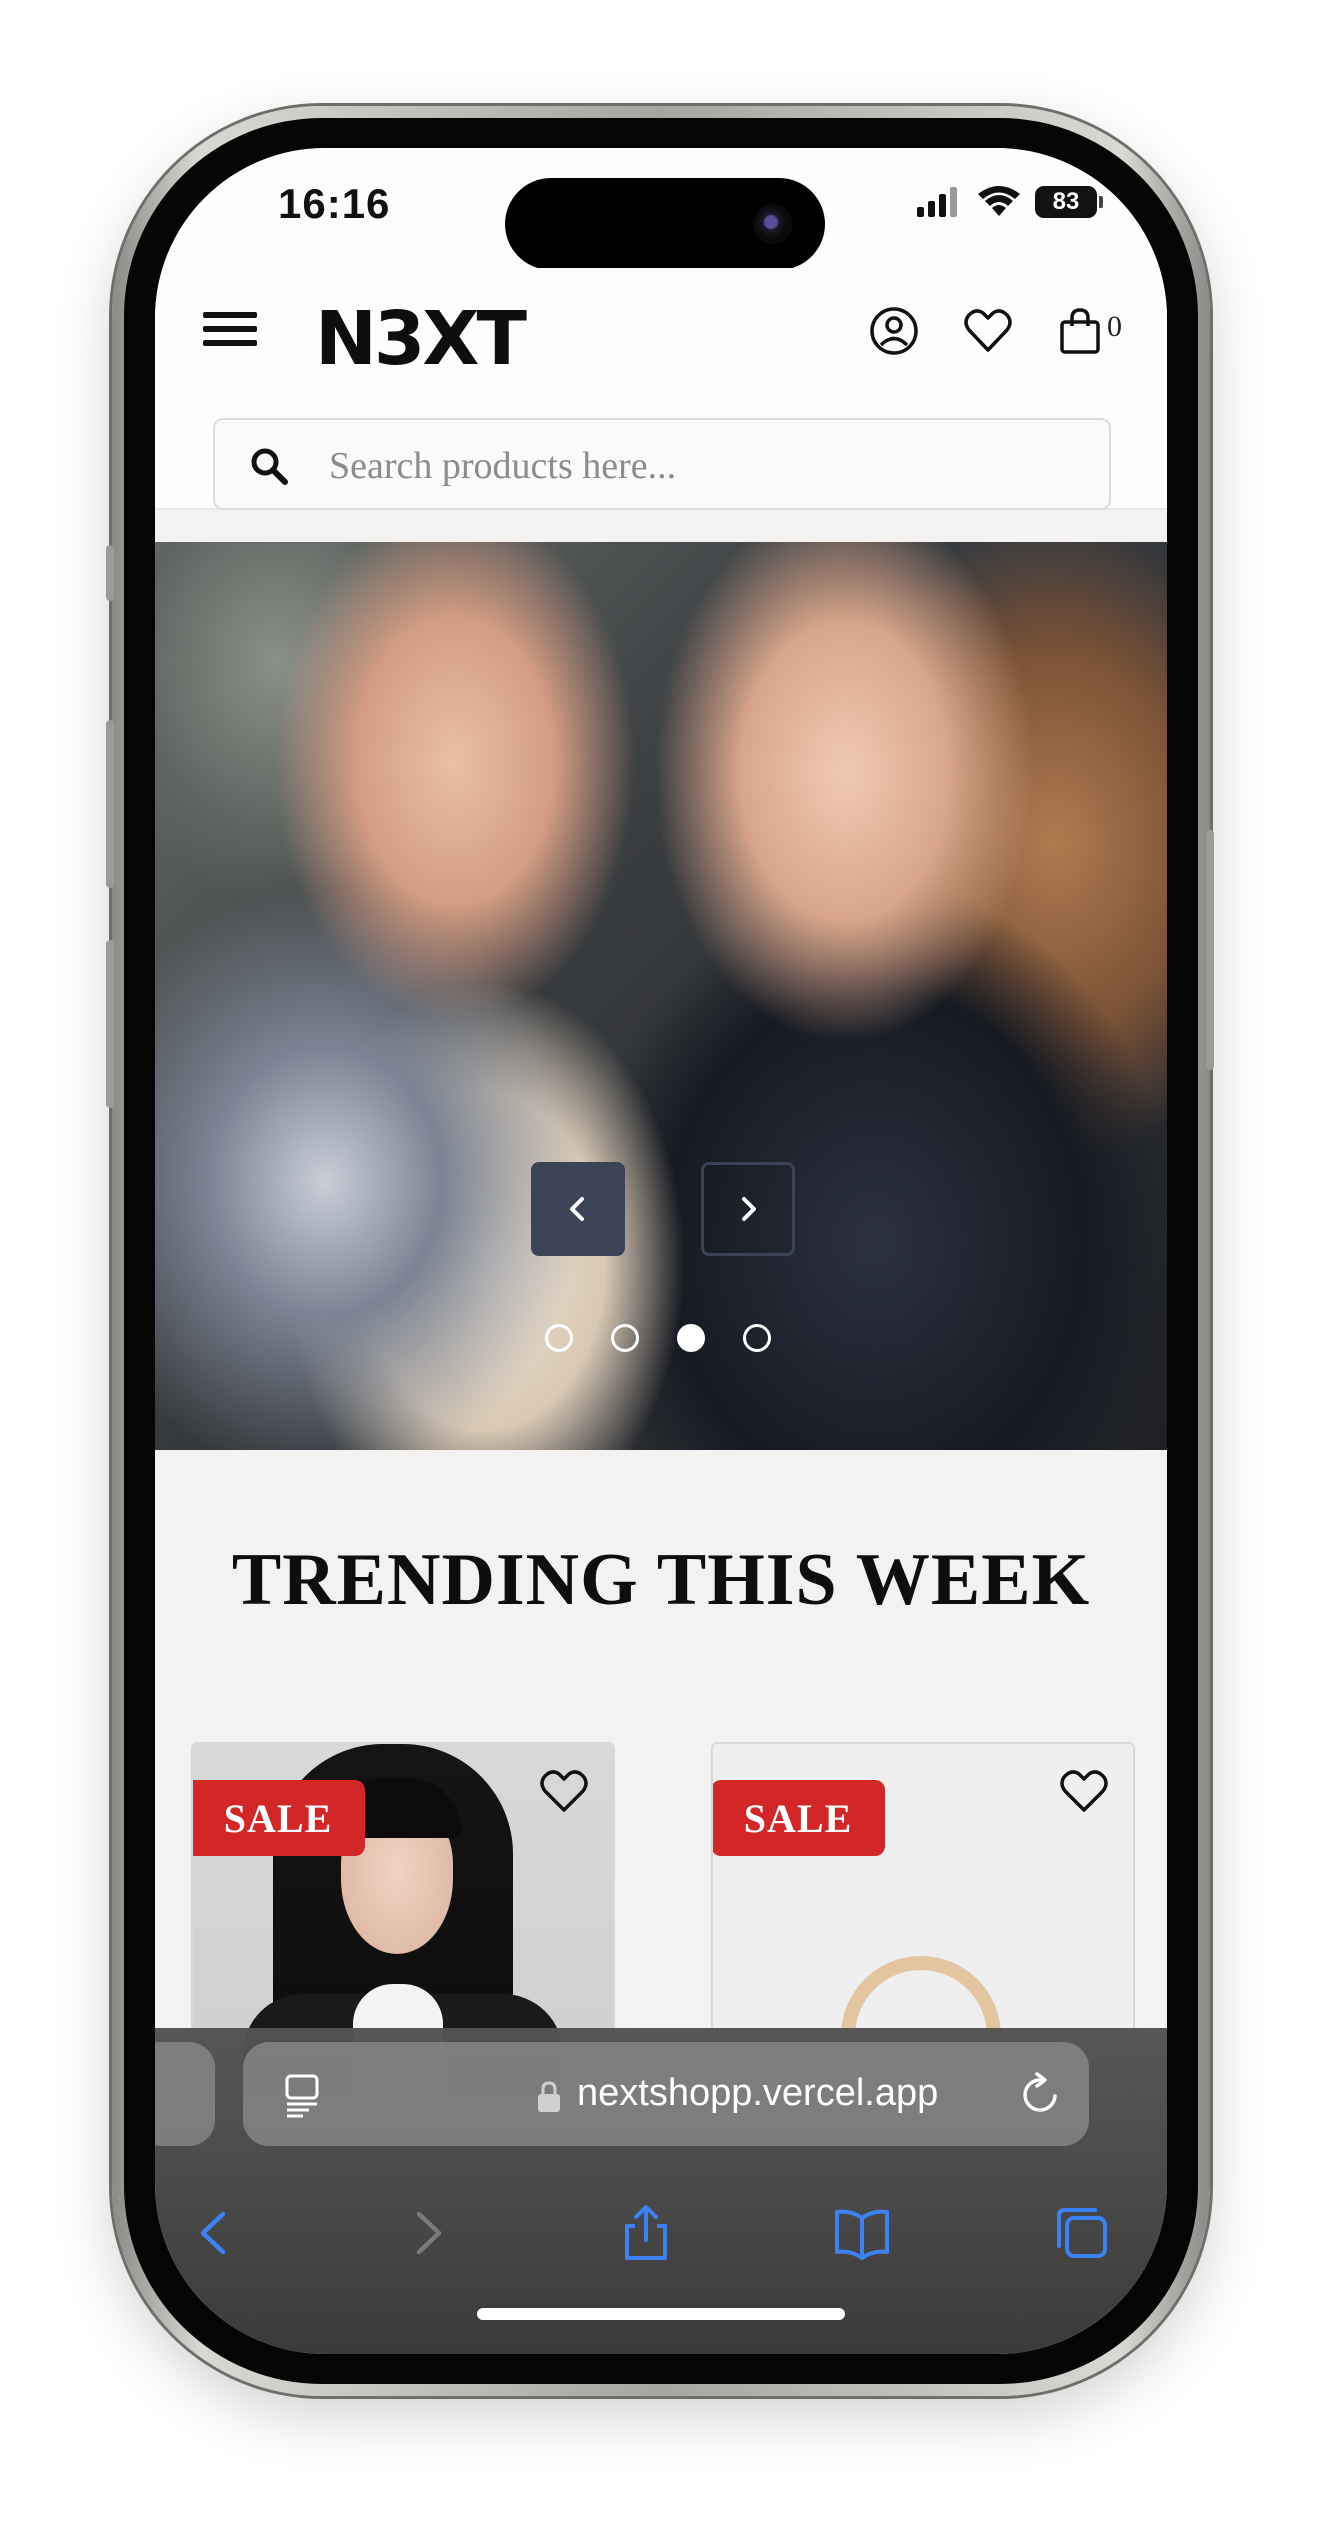  I want to click on address-bar: nextshopp.vercel.app, so click(666, 2094).